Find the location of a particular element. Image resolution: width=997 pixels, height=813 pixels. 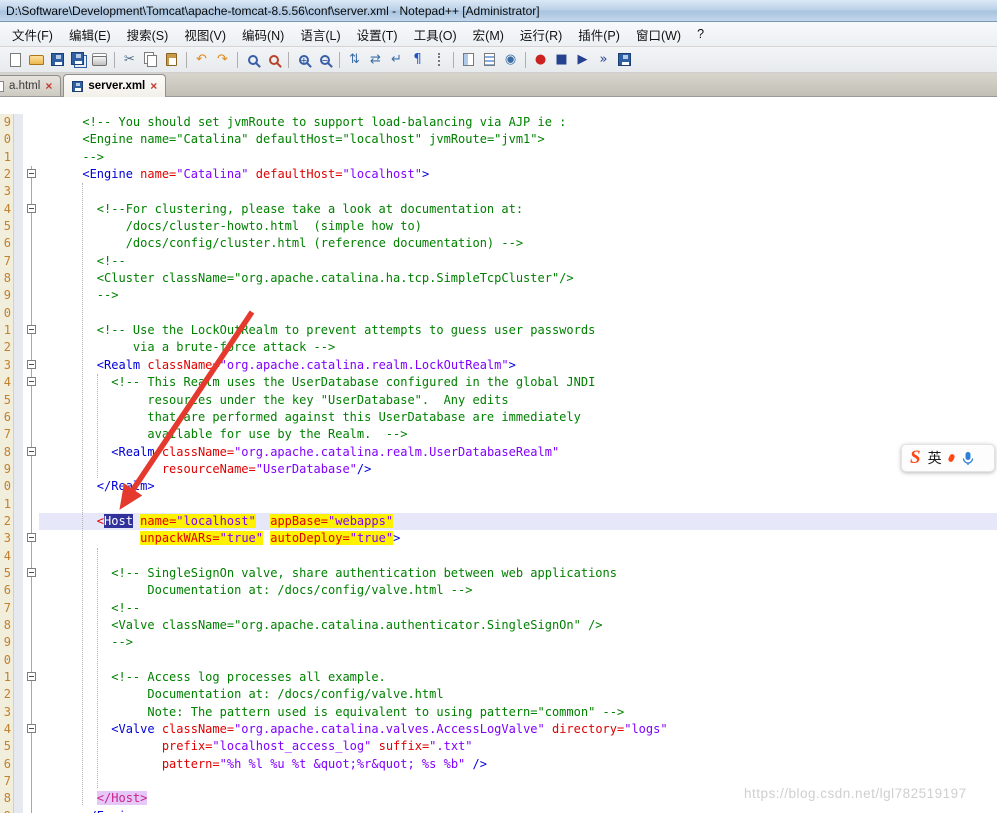

stop-macro-icon: ■ is located at coordinates (561, 59).